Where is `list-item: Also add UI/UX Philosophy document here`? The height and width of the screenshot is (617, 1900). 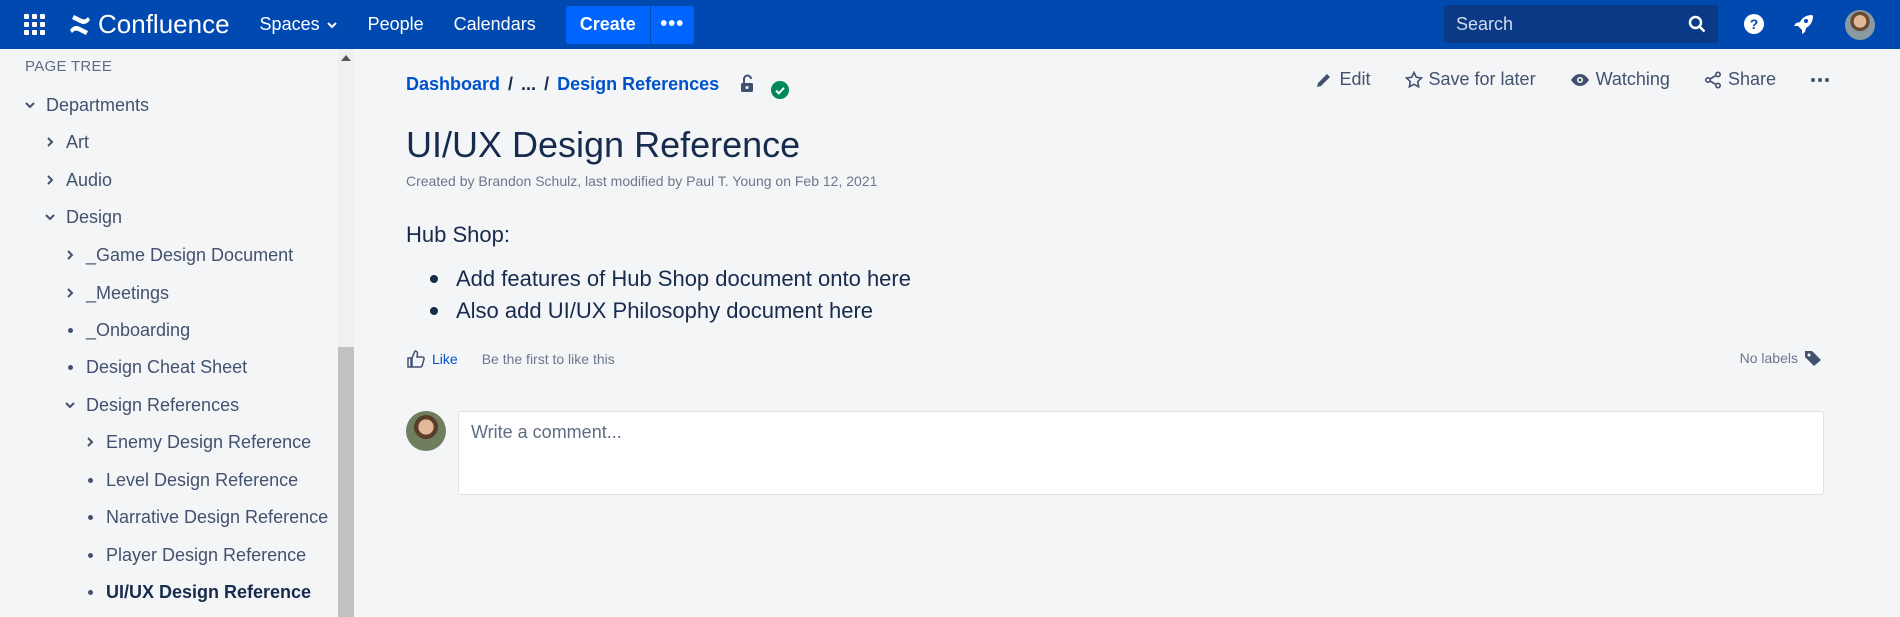
list-item: Also add UI/UX Philosophy document here is located at coordinates (670, 311).